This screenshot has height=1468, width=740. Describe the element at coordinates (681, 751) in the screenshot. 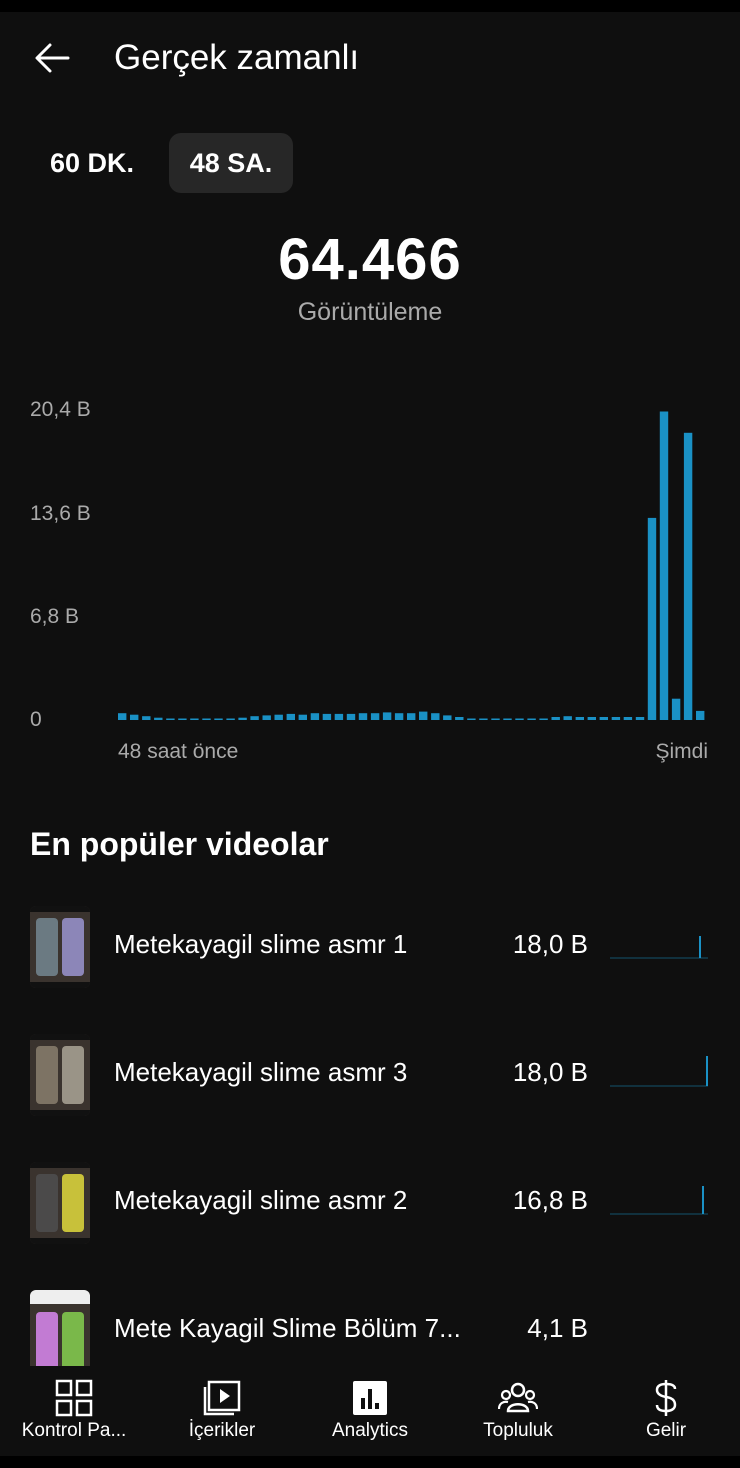

I see `x-end-label: Şimdi` at that location.